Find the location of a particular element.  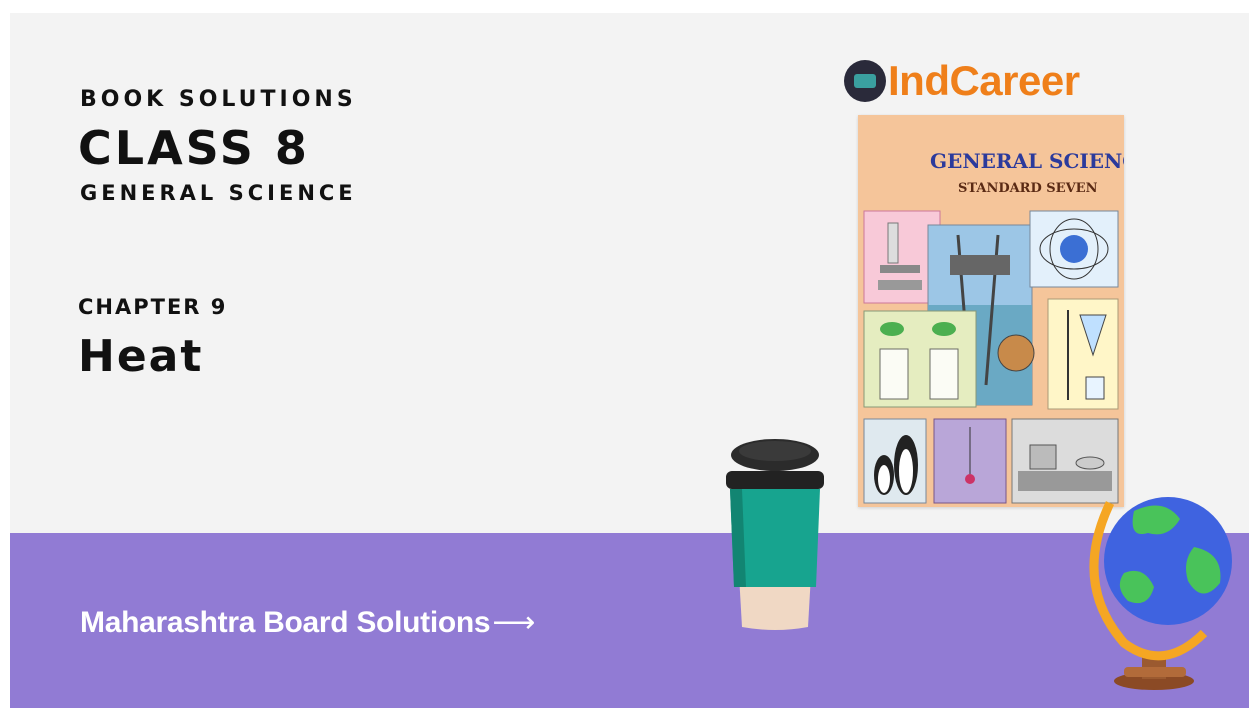

chapter-label: CHAPTER 9 is located at coordinates (153, 307).